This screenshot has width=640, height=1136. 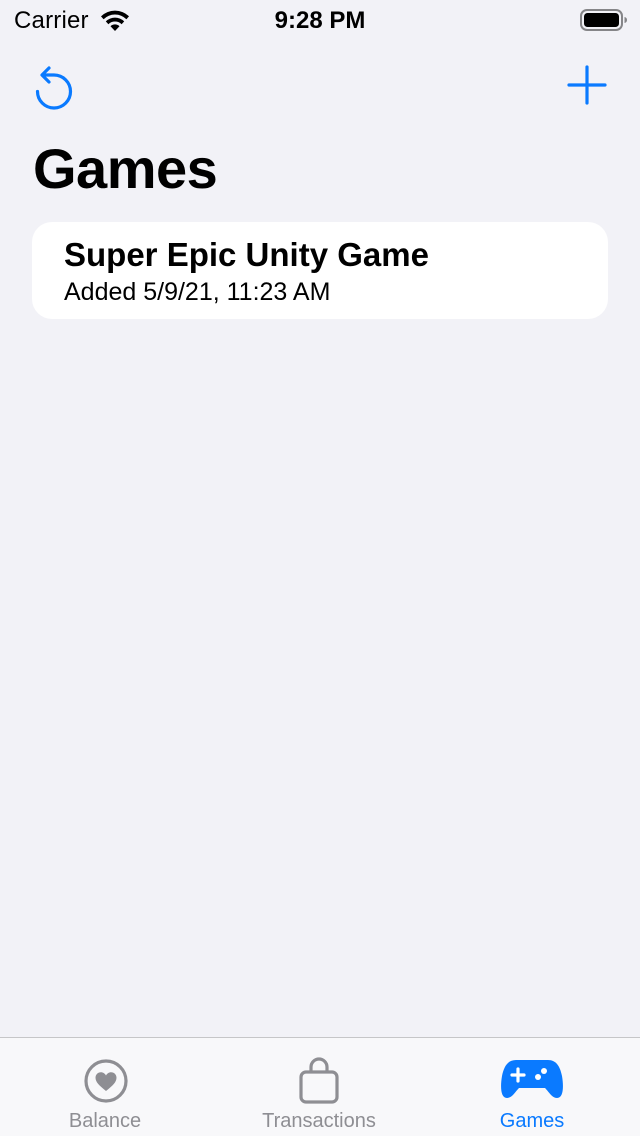 I want to click on tab-transactions: Transactions, so click(x=319, y=1087).